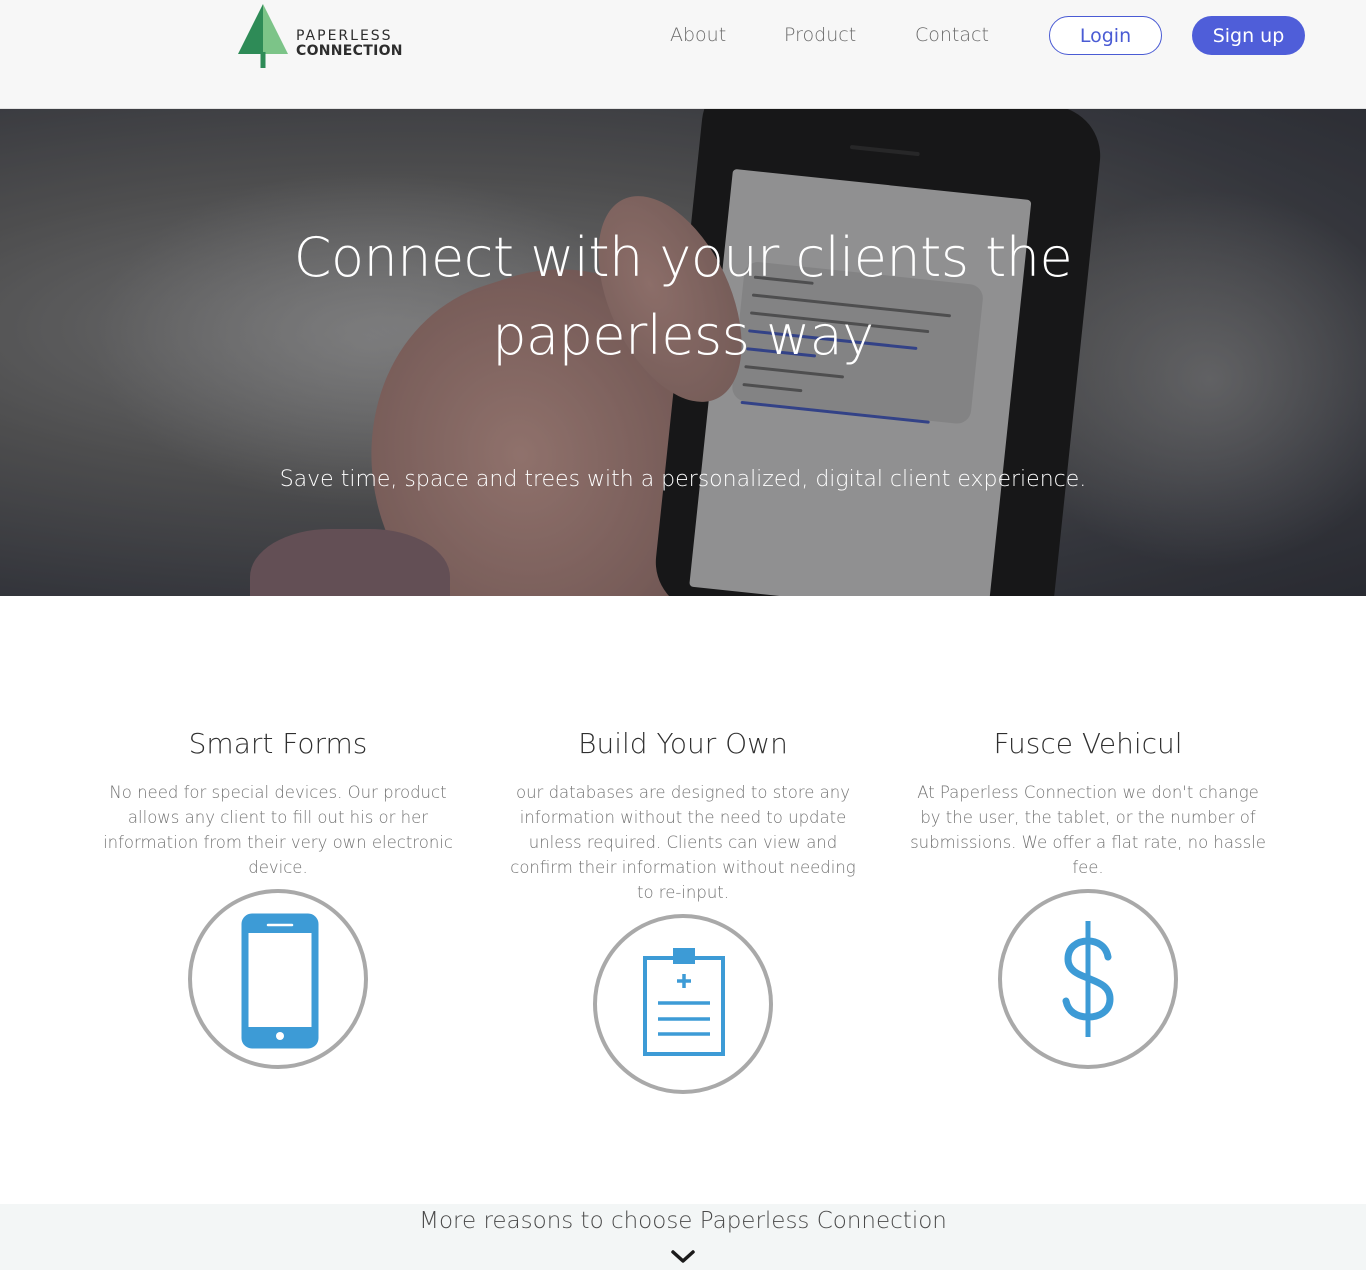  I want to click on brand-name-line1: PAPERLESS, so click(344, 36).